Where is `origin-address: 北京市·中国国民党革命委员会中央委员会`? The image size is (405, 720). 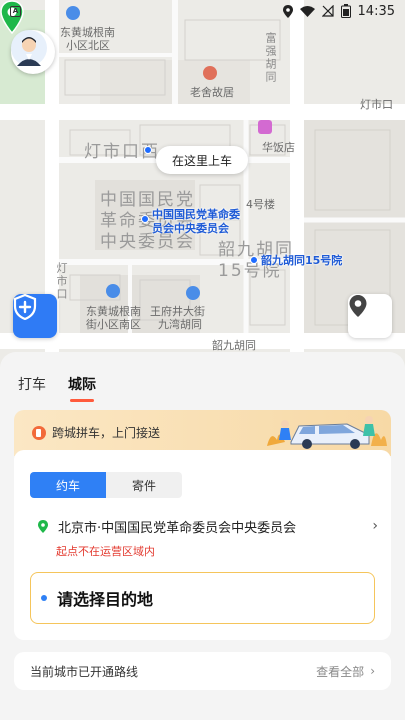 origin-address: 北京市·中国国民党革命委员会中央委员会 is located at coordinates (177, 528).